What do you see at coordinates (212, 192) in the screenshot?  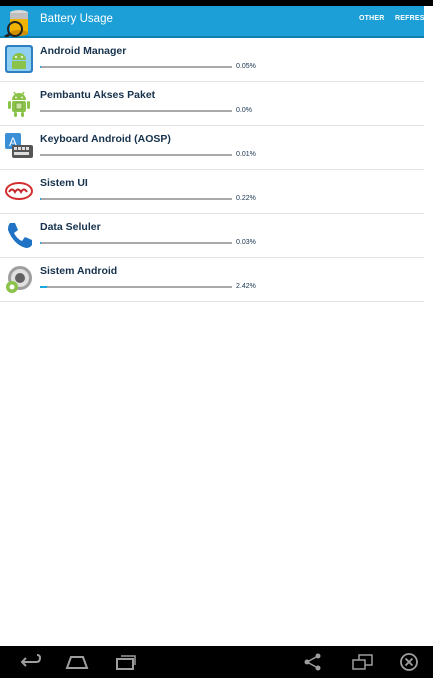 I see `list-item: Sistem UI 0.22%` at bounding box center [212, 192].